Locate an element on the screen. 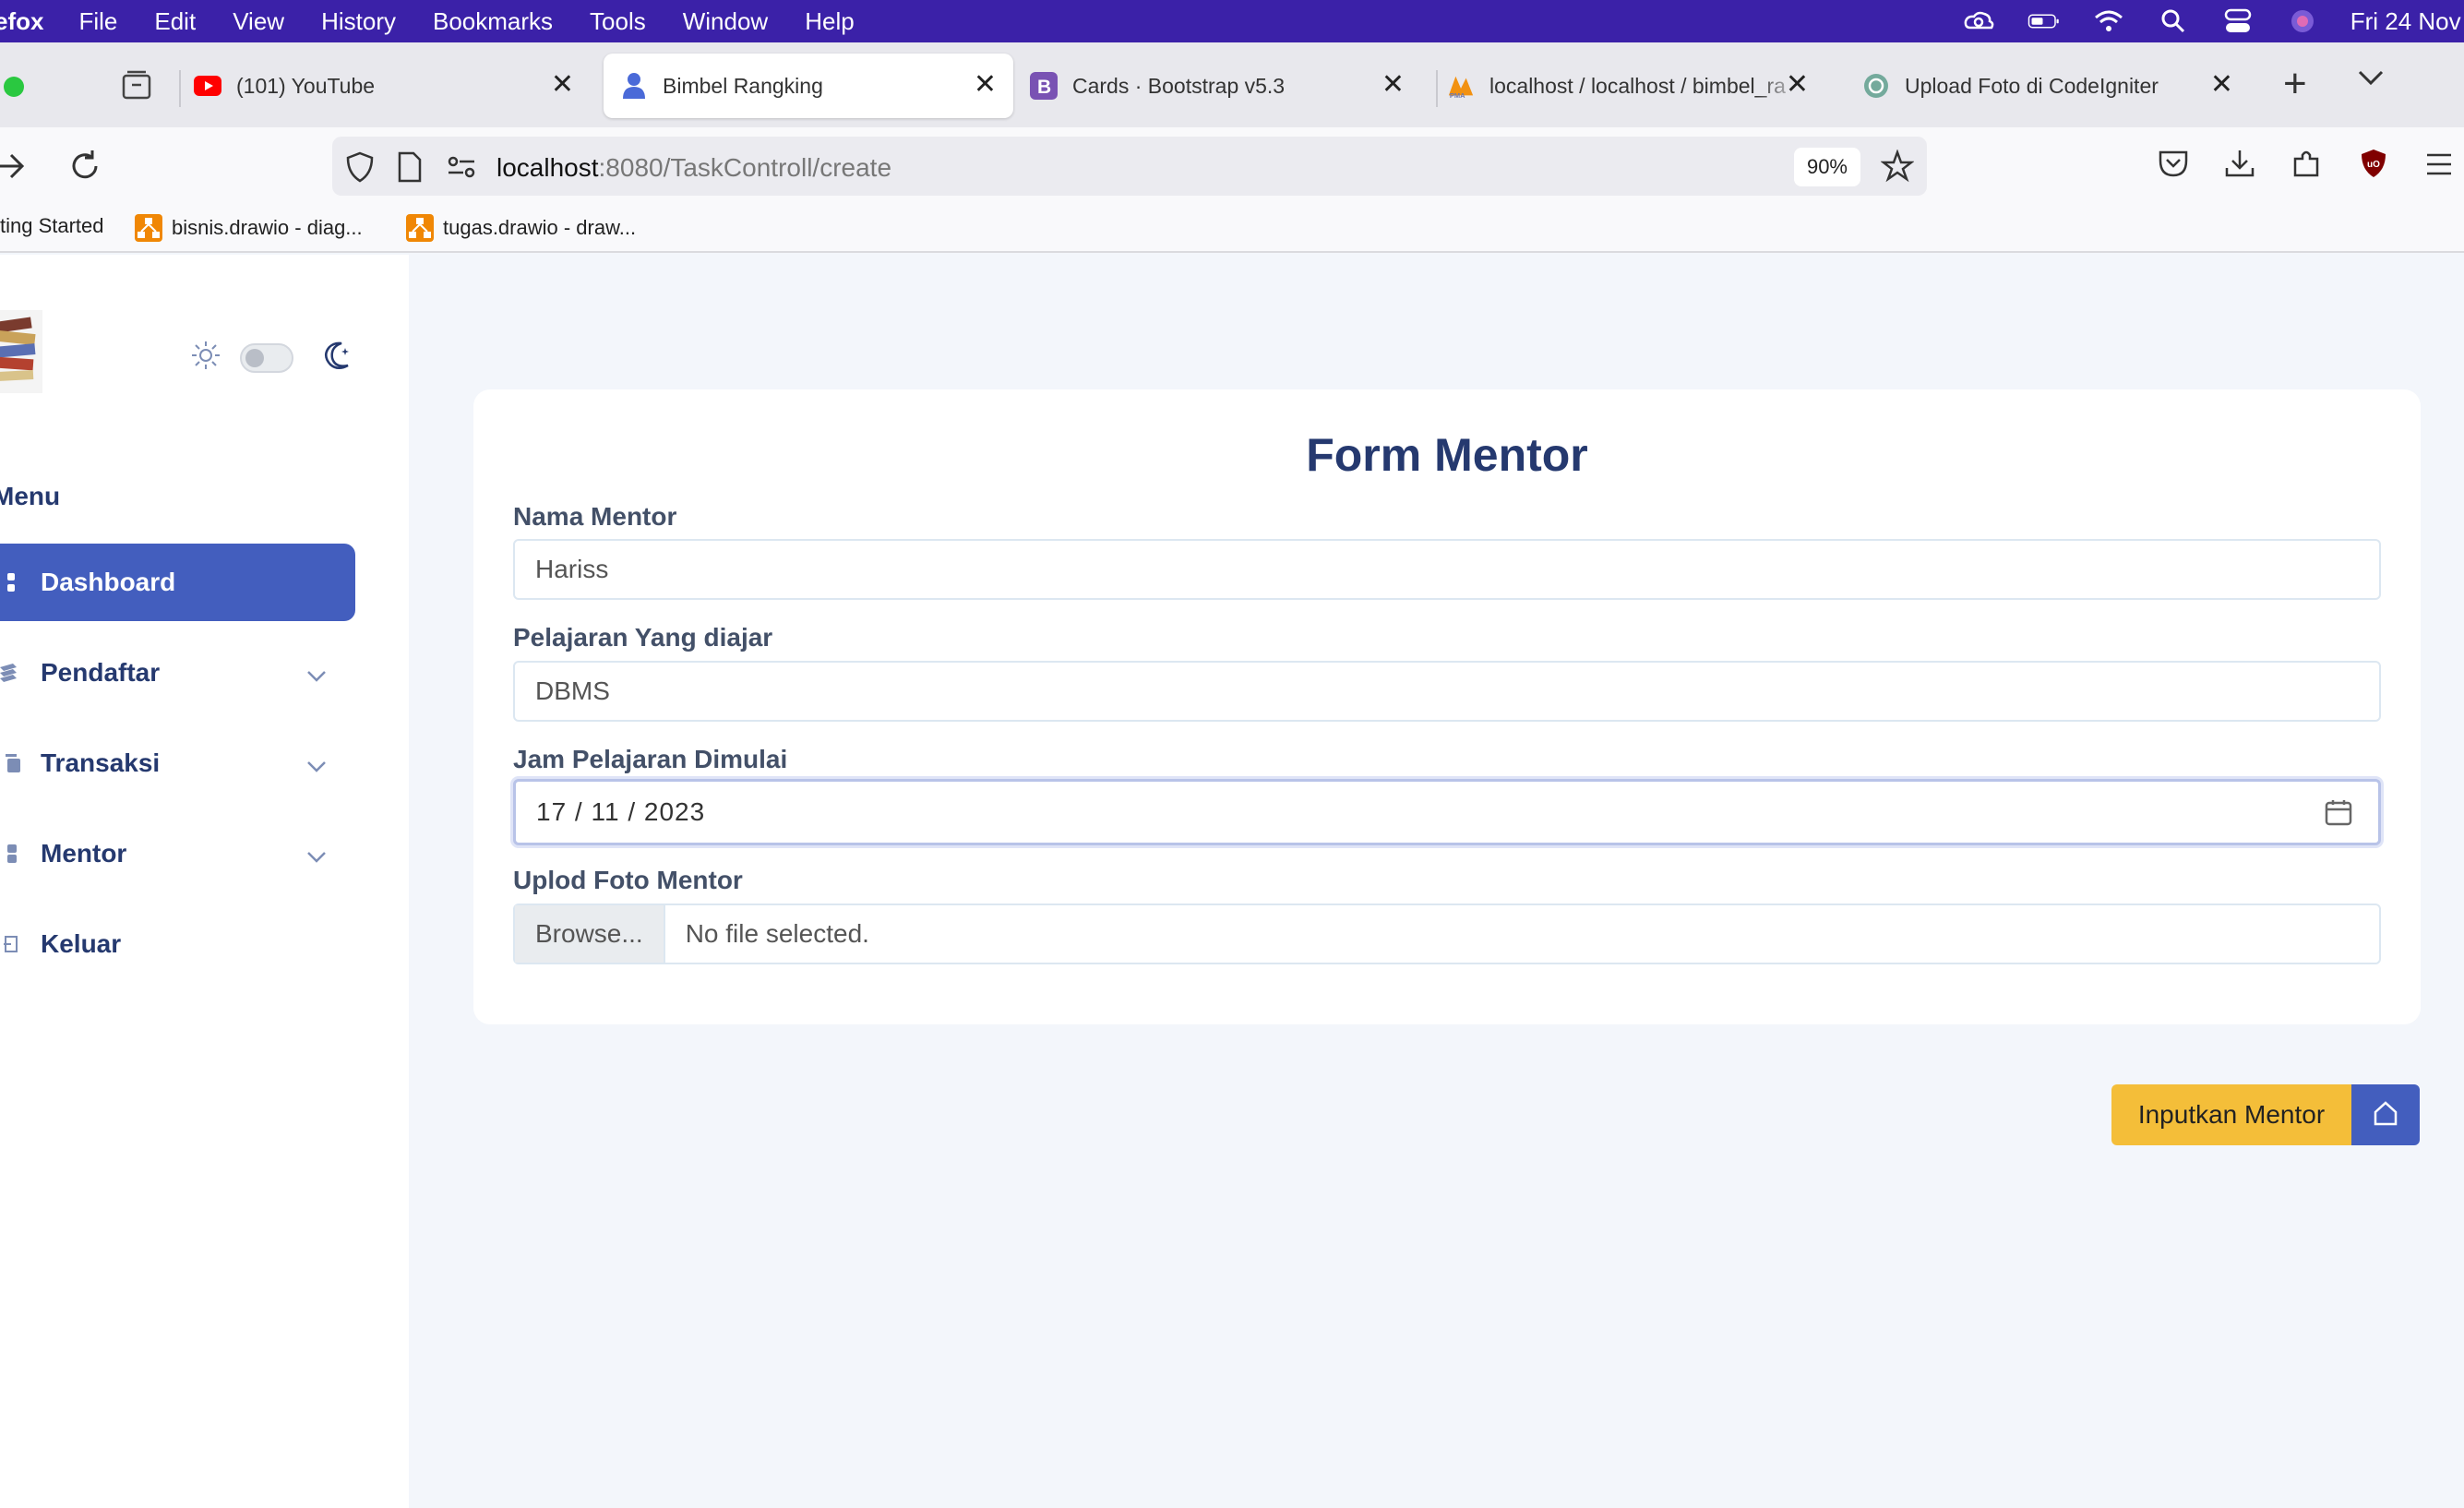 The image size is (2464, 1508). spotlight-search-icon is located at coordinates (2173, 21).